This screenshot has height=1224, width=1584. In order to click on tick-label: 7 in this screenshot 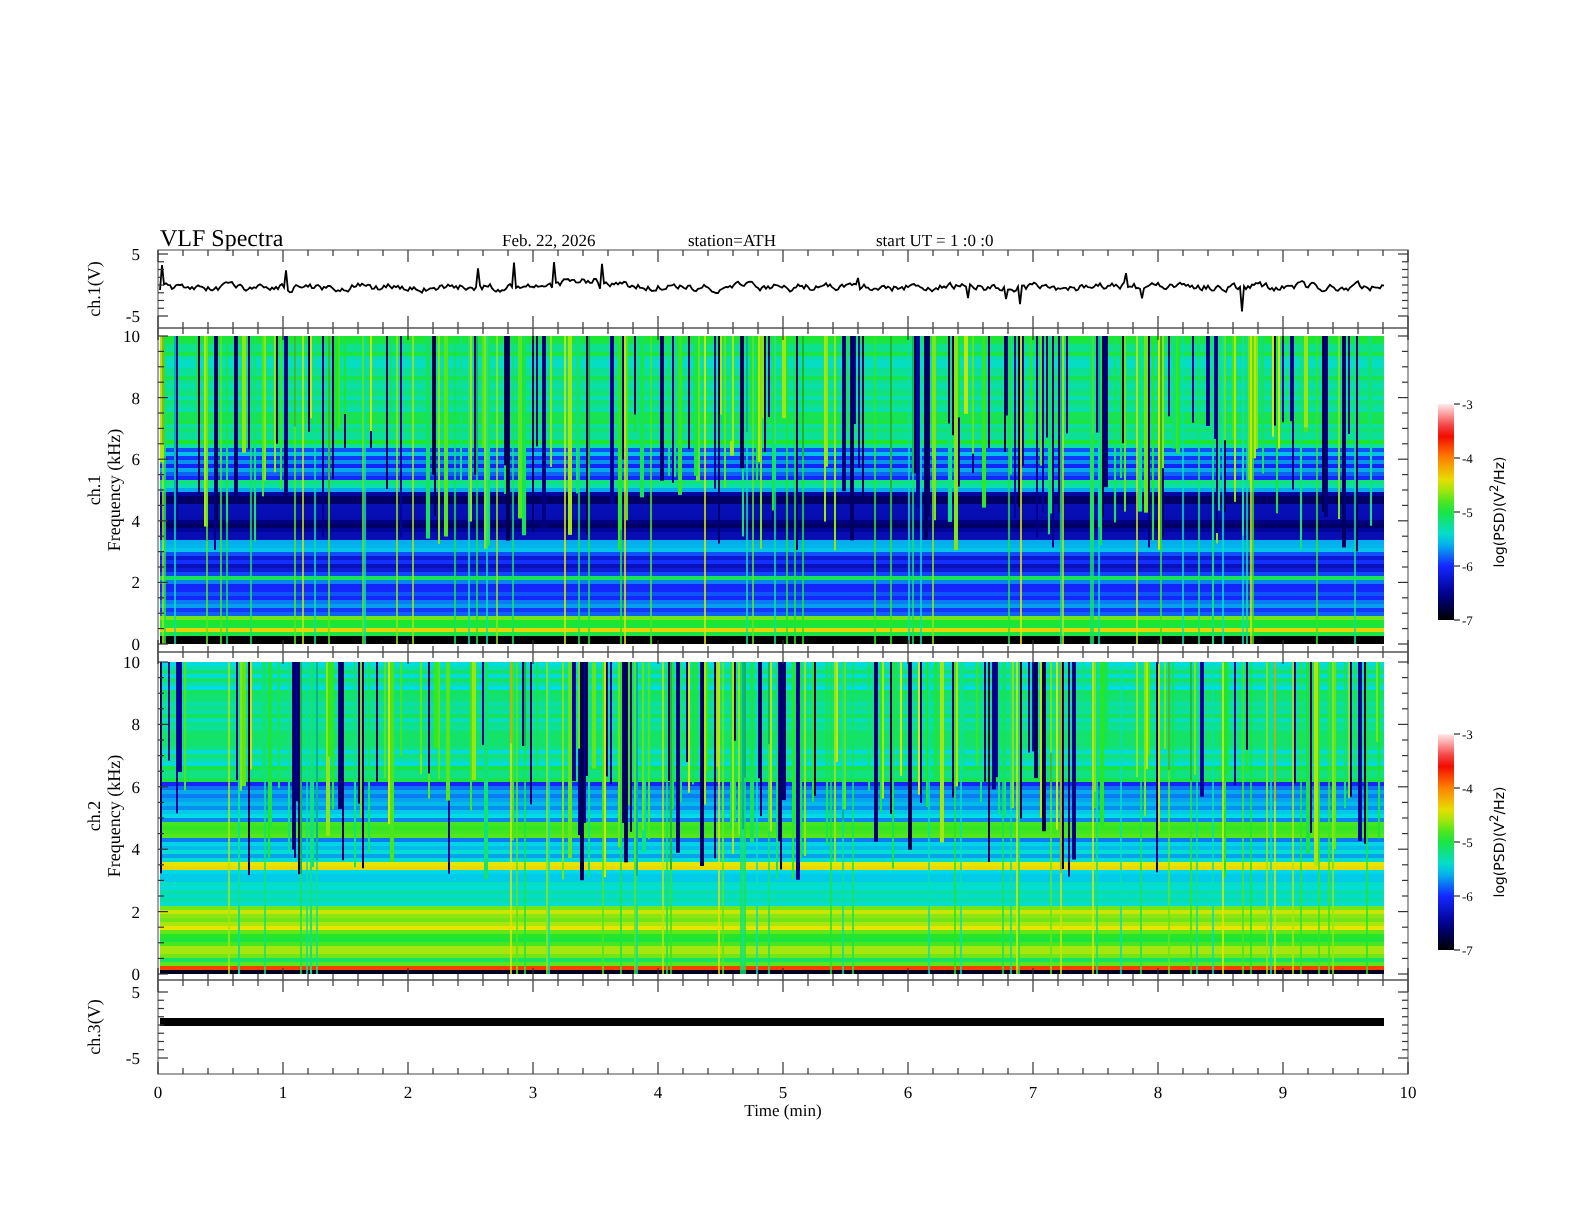, I will do `click(1033, 1092)`.